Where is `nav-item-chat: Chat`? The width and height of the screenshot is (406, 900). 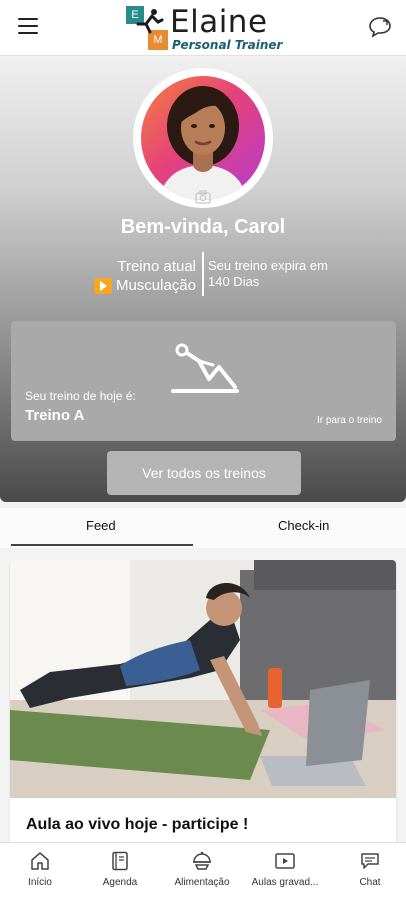
nav-item-chat: Chat is located at coordinates (368, 869).